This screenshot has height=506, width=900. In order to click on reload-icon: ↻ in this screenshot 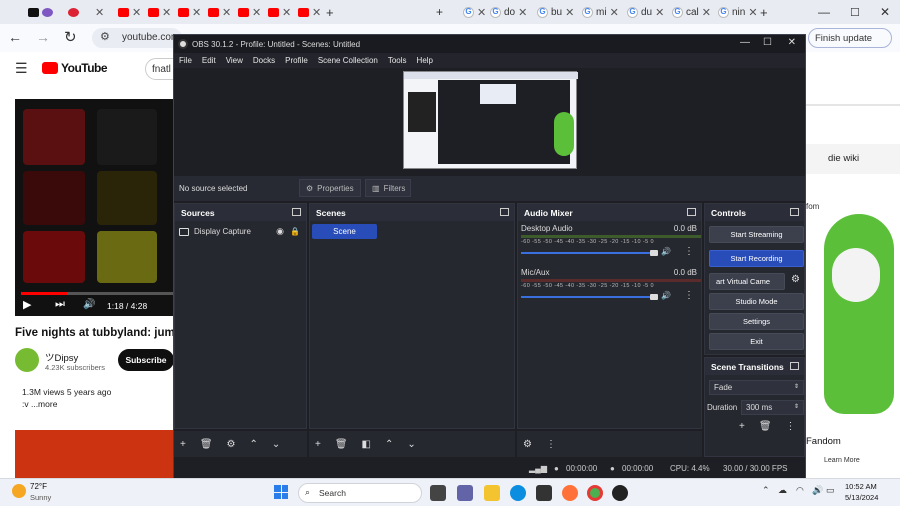, I will do `click(70, 37)`.